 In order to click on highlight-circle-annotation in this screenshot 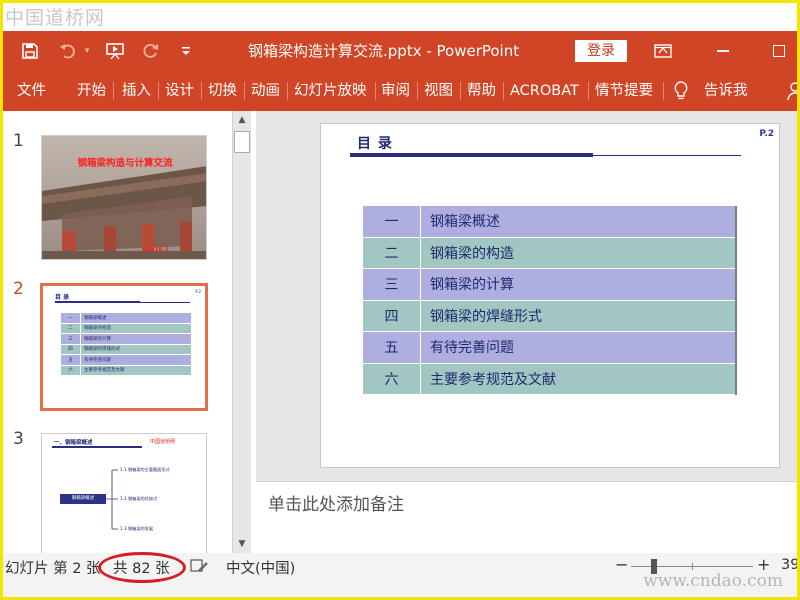, I will do `click(142, 567)`.